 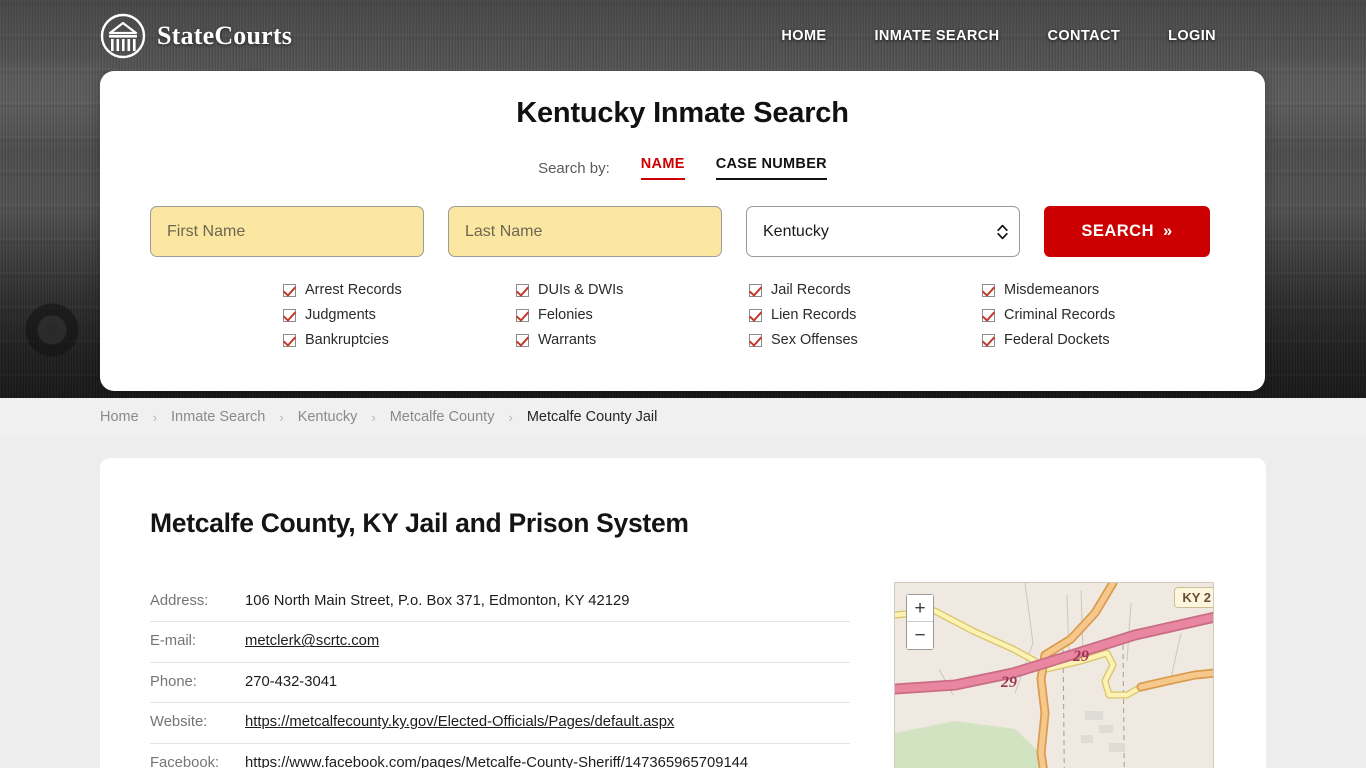 I want to click on category-label: Misdemeanors, so click(x=1052, y=290).